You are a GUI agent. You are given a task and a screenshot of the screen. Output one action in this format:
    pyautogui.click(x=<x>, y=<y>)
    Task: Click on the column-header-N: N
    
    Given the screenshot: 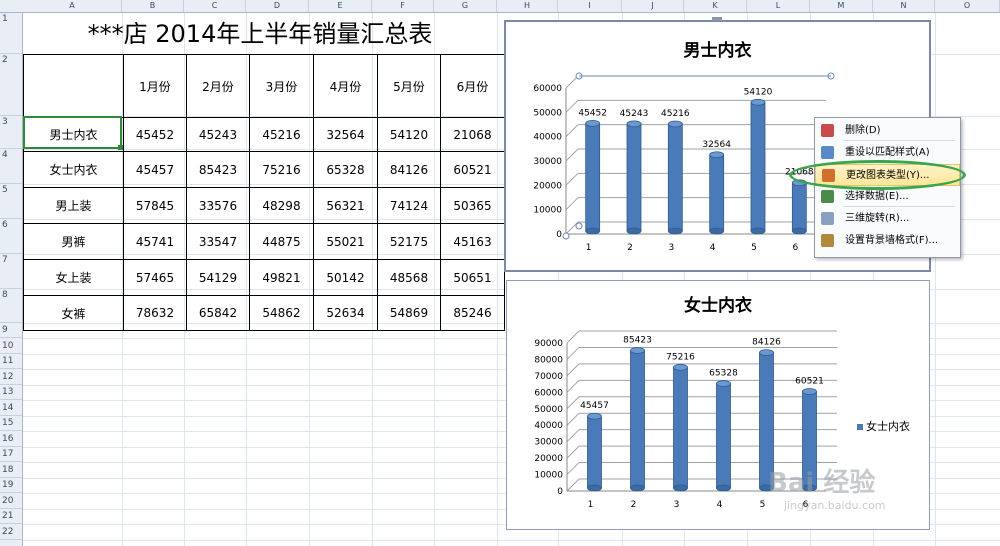 What is the action you would take?
    pyautogui.click(x=904, y=6)
    